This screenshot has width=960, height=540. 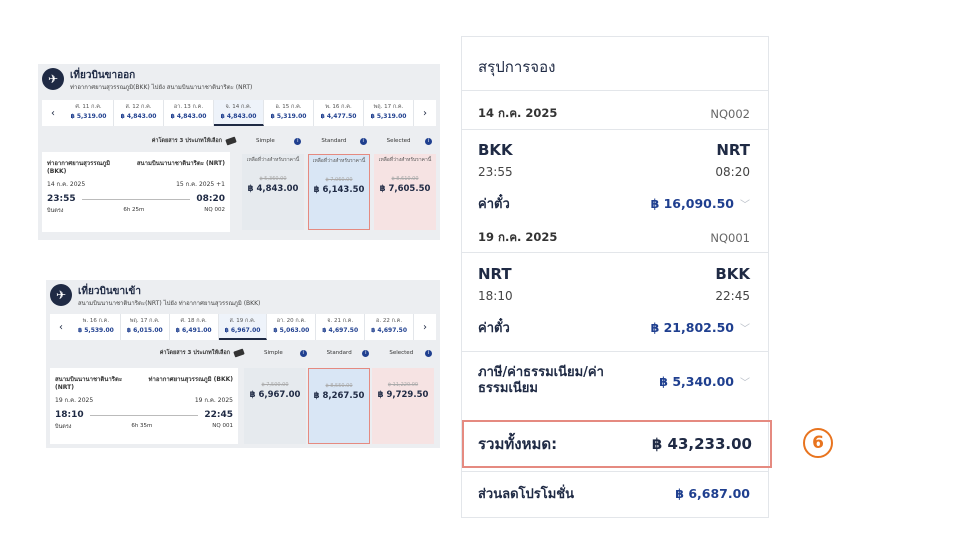 I want to click on outbound-arrival-time: 08:20, so click(x=732, y=172).